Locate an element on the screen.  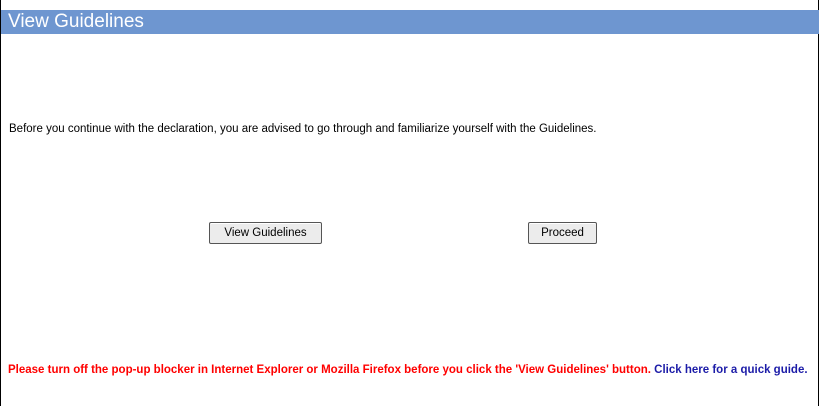
quick-guide-link: Click here for a quick guide. is located at coordinates (730, 370).